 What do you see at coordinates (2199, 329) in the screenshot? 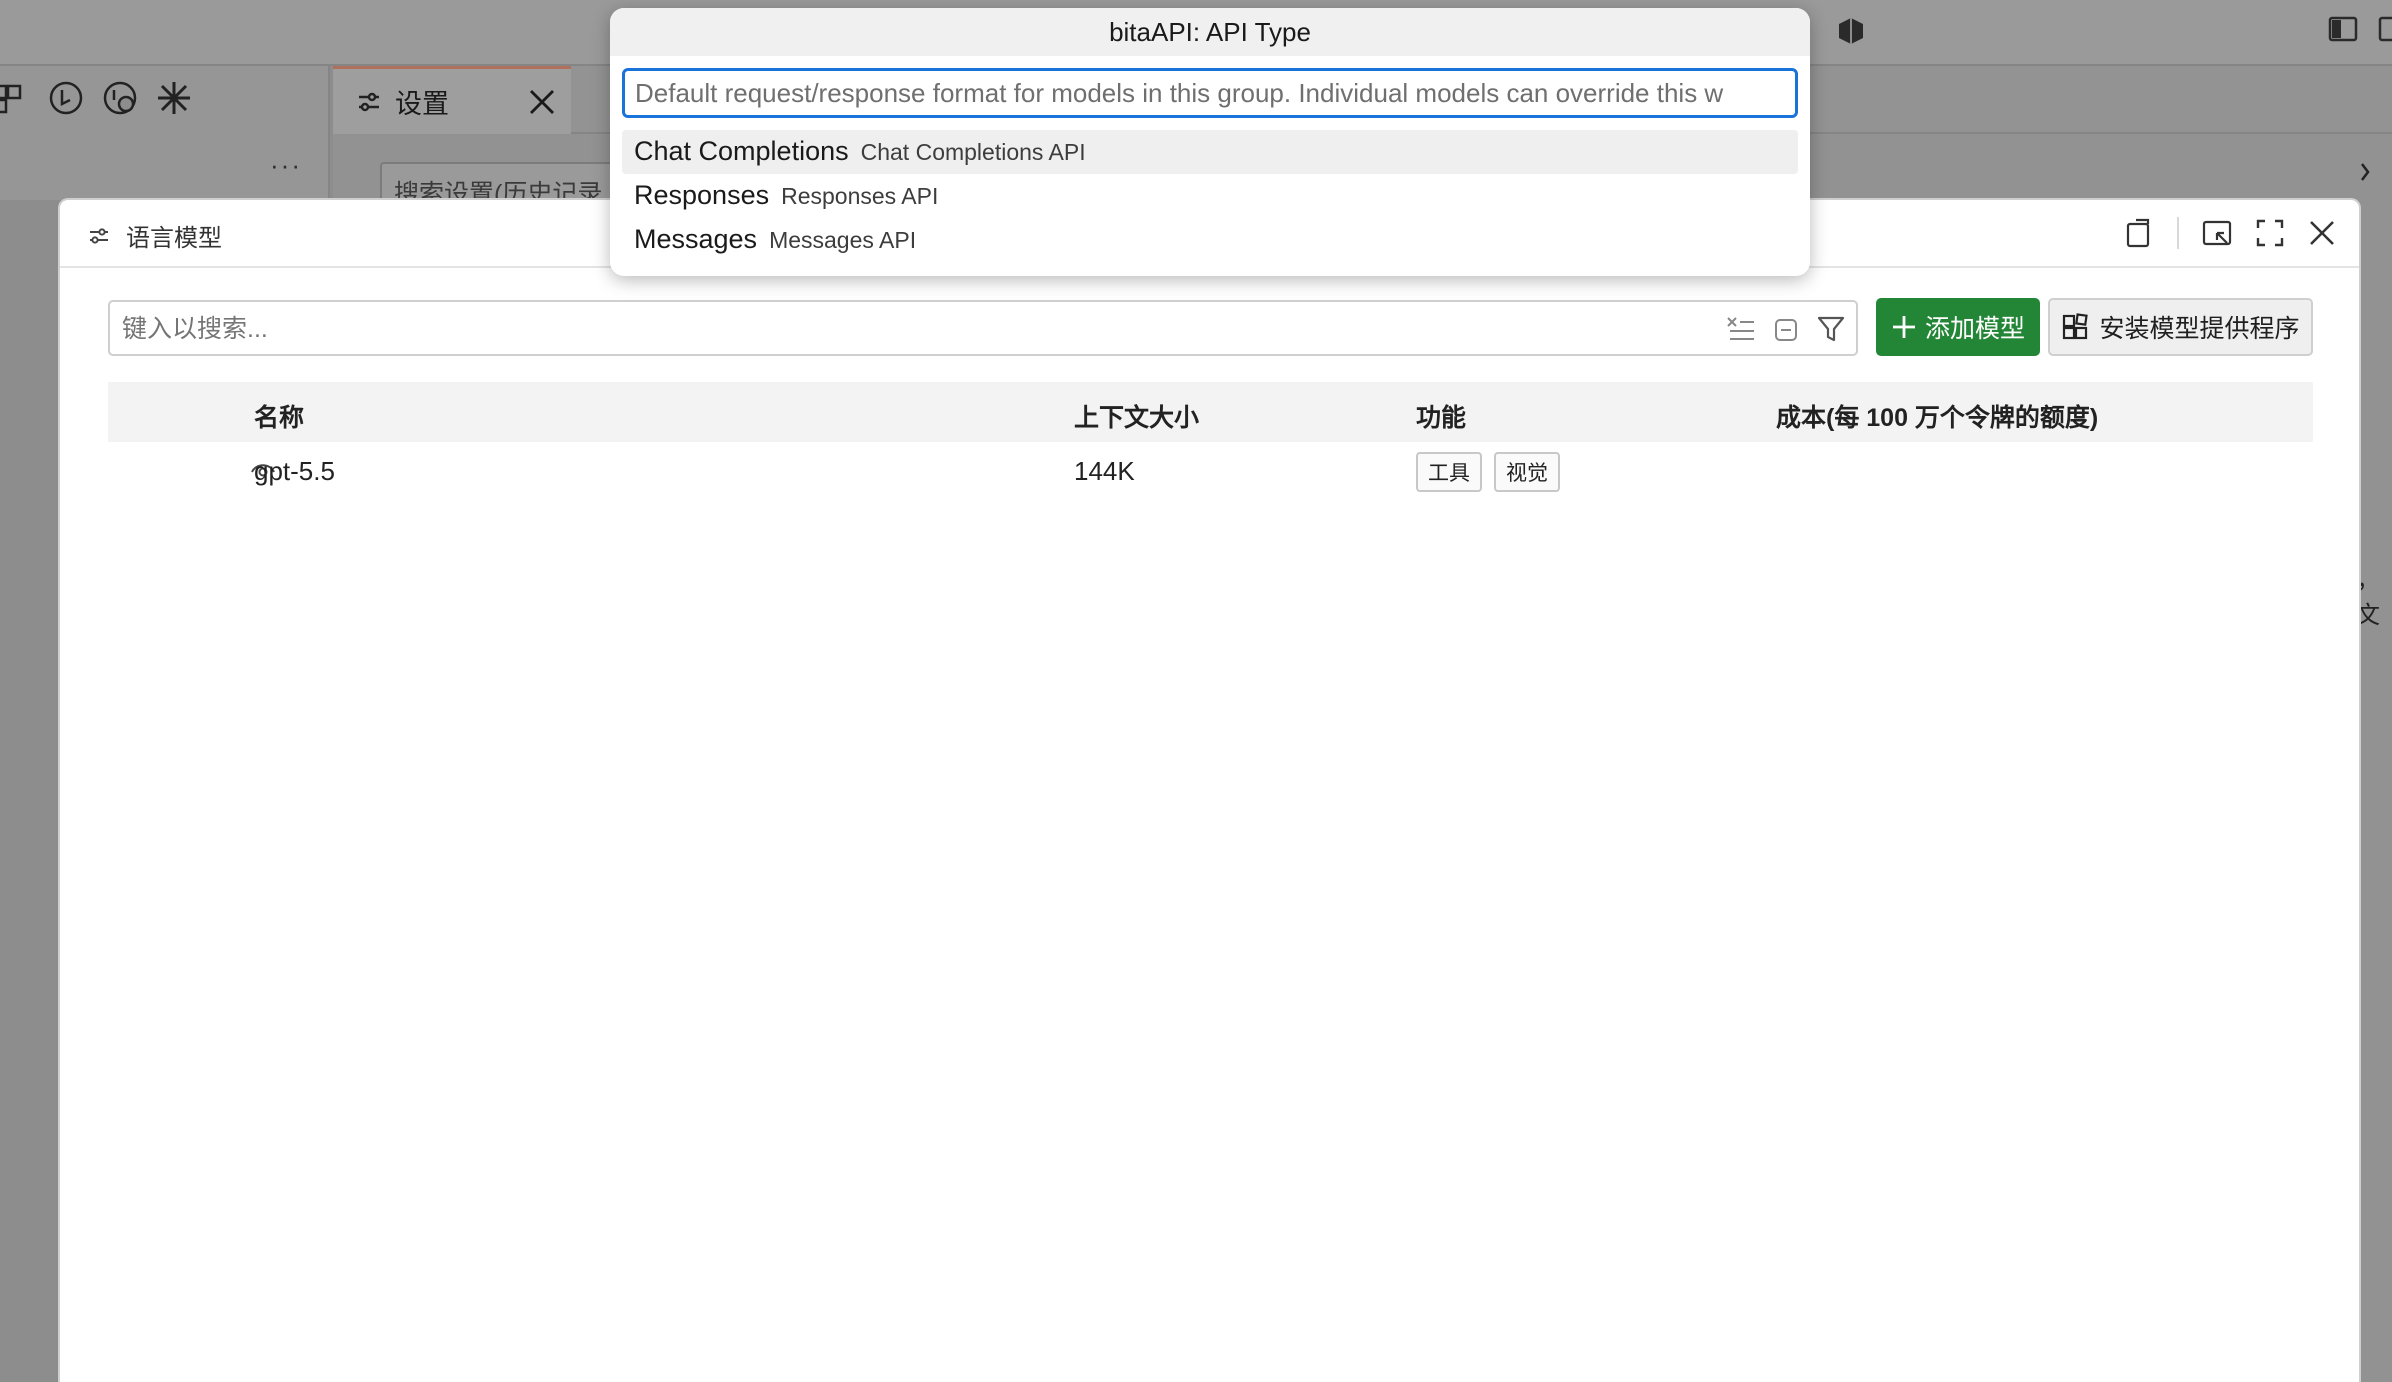
I see `install-provider-label: 安装模型提供程序` at bounding box center [2199, 329].